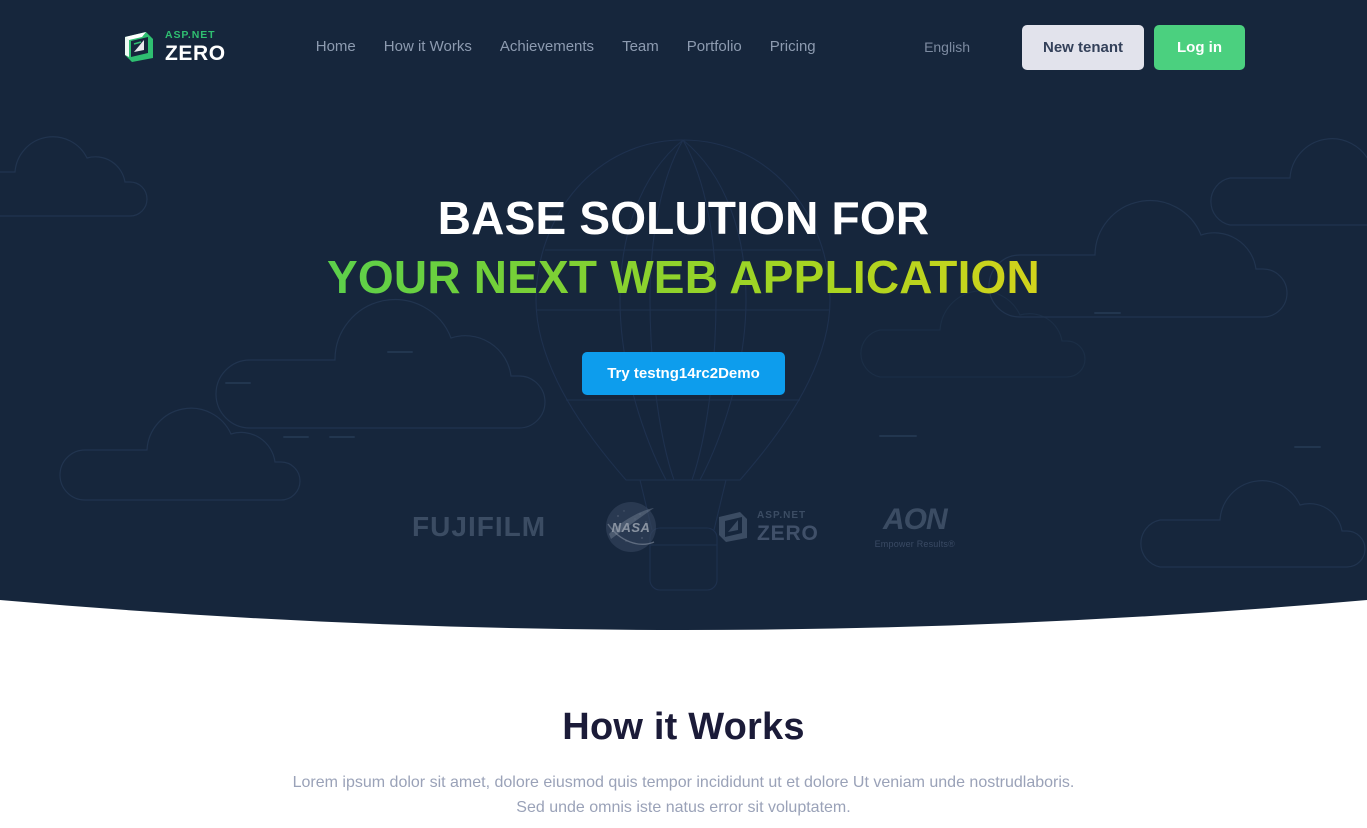 This screenshot has width=1367, height=828. What do you see at coordinates (947, 47) in the screenshot?
I see `language-selector: English` at bounding box center [947, 47].